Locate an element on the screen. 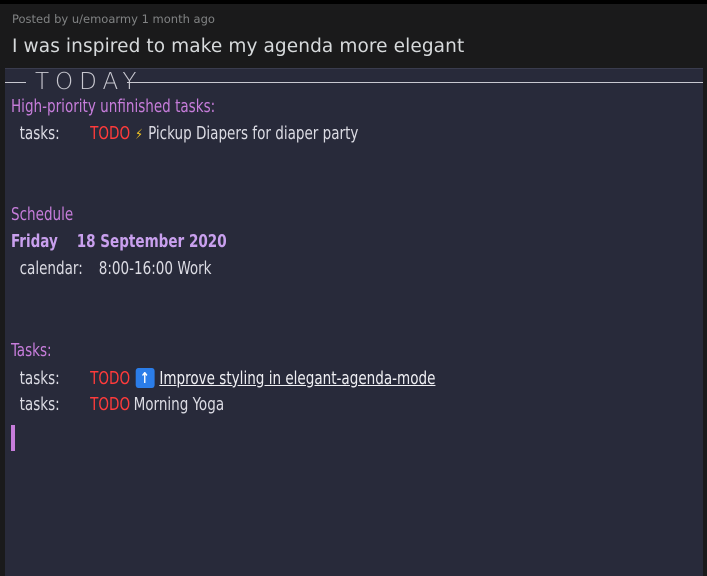  date-full: 18 September 2020 is located at coordinates (151, 242).